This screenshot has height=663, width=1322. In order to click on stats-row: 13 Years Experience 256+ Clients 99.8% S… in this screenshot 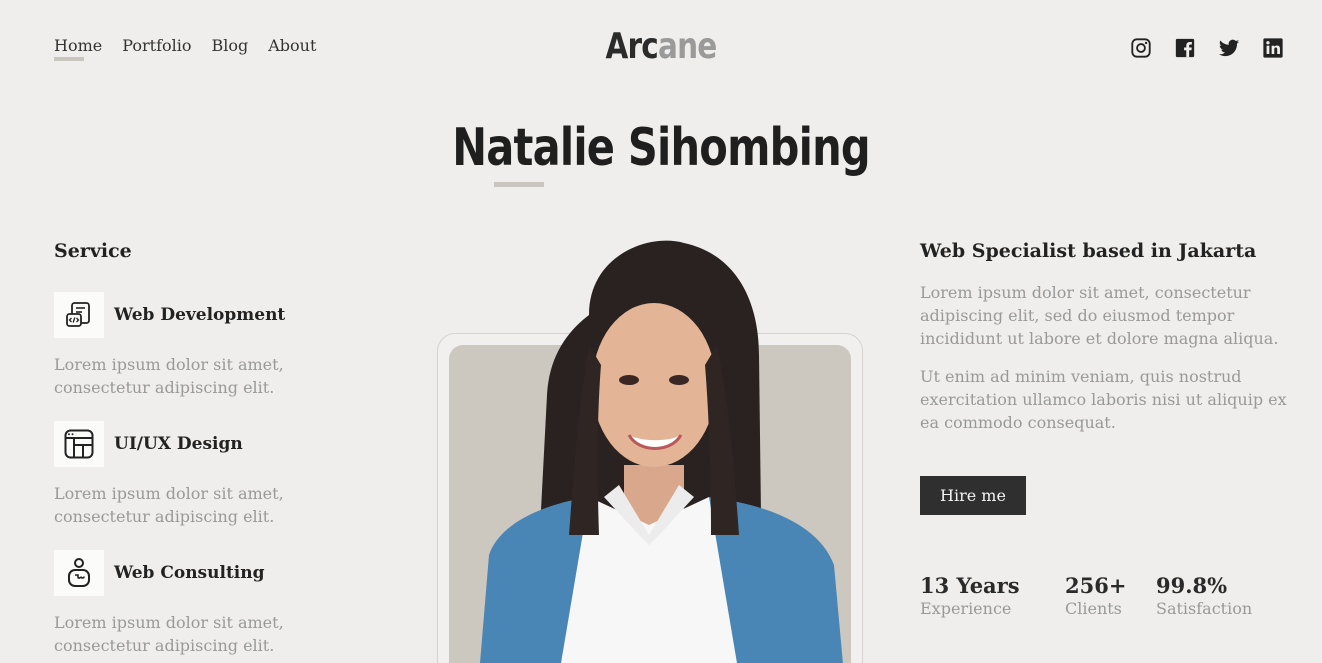, I will do `click(1093, 595)`.